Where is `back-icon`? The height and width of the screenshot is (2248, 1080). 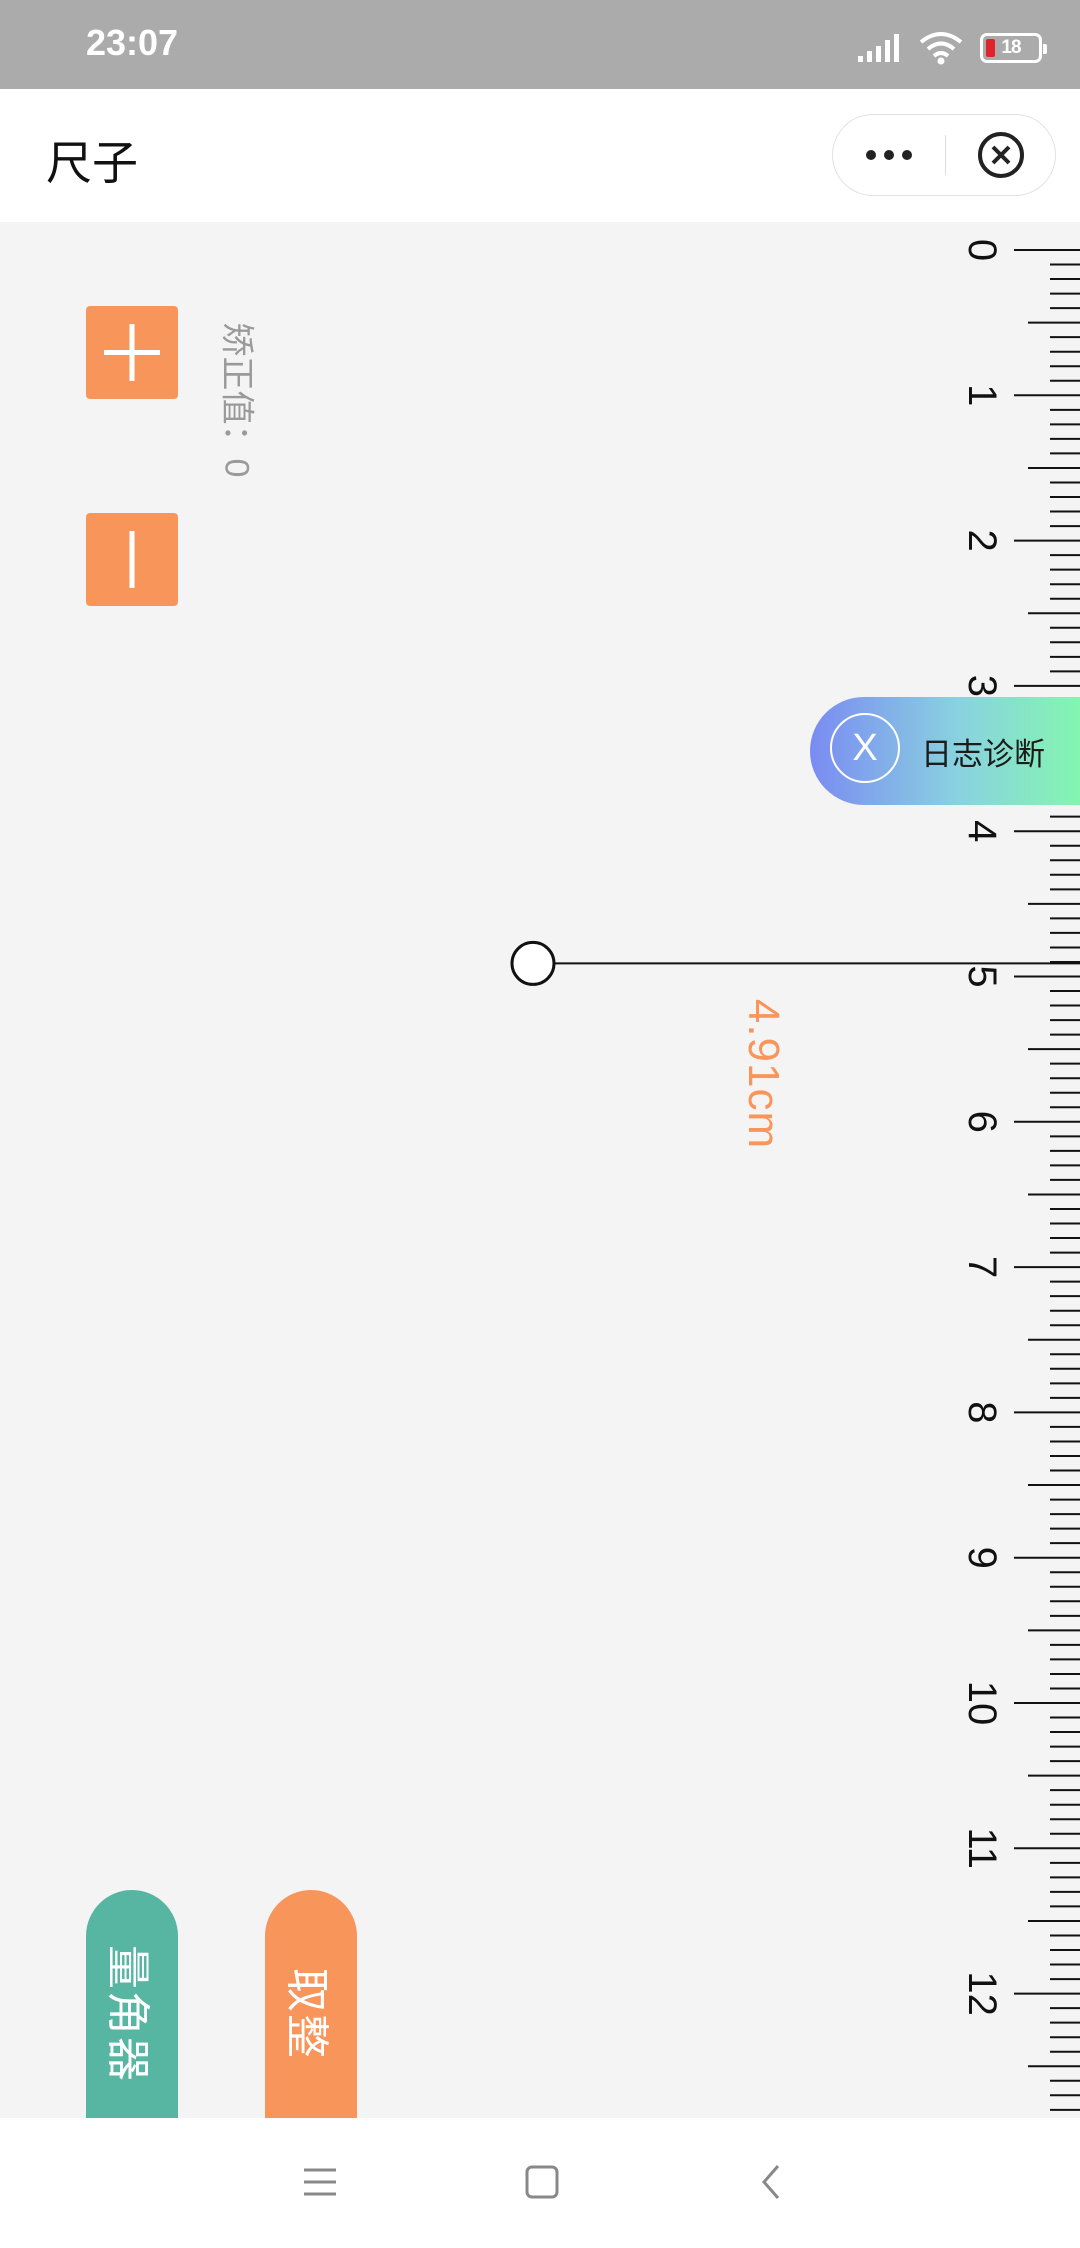
back-icon is located at coordinates (772, 2182).